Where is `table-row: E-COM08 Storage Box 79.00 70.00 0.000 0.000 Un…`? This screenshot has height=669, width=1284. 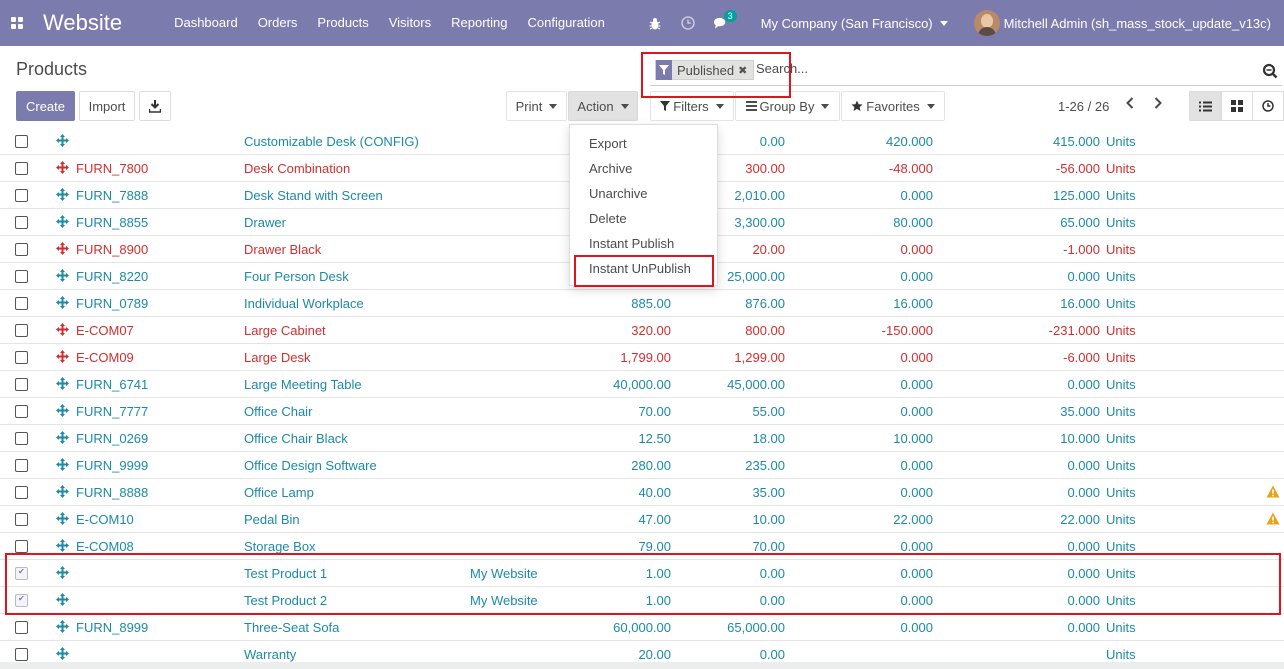 table-row: E-COM08 Storage Box 79.00 70.00 0.000 0.000 Un… is located at coordinates (642, 546).